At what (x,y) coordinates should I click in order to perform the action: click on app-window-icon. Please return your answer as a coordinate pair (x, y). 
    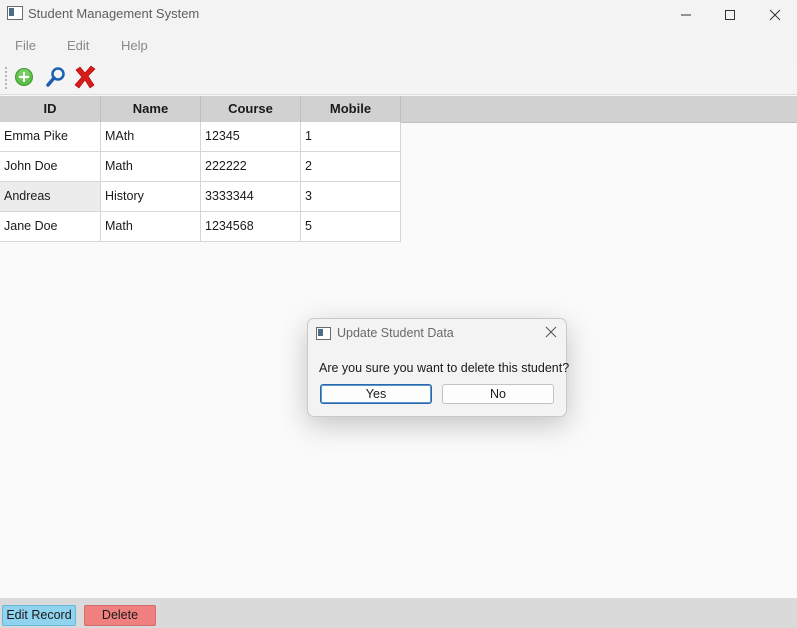
    Looking at the image, I should click on (15, 13).